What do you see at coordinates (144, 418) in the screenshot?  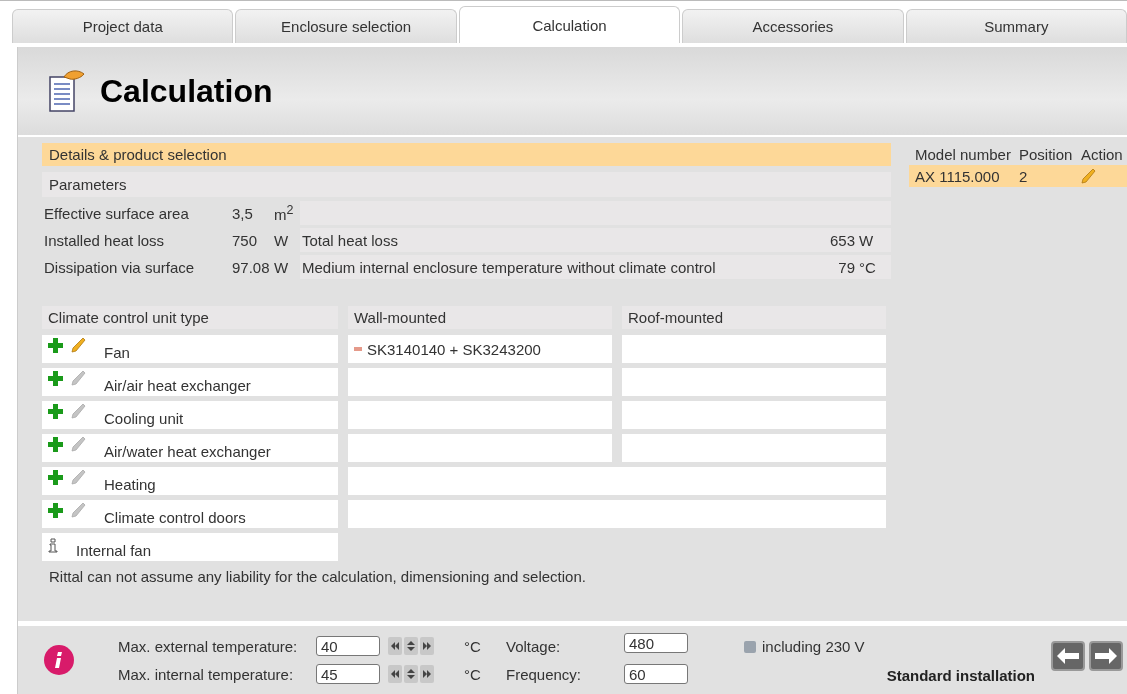 I see `unit-type-name: Cooling unit` at bounding box center [144, 418].